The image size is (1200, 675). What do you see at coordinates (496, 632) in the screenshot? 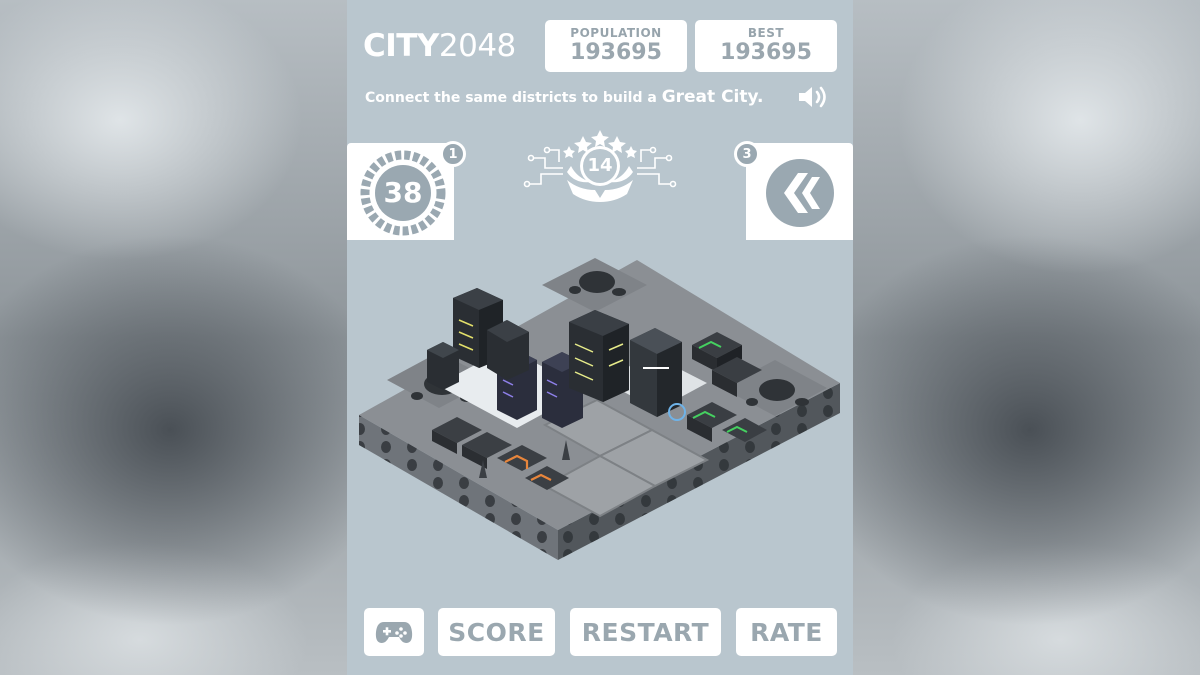
I see `score-button: SCORE` at bounding box center [496, 632].